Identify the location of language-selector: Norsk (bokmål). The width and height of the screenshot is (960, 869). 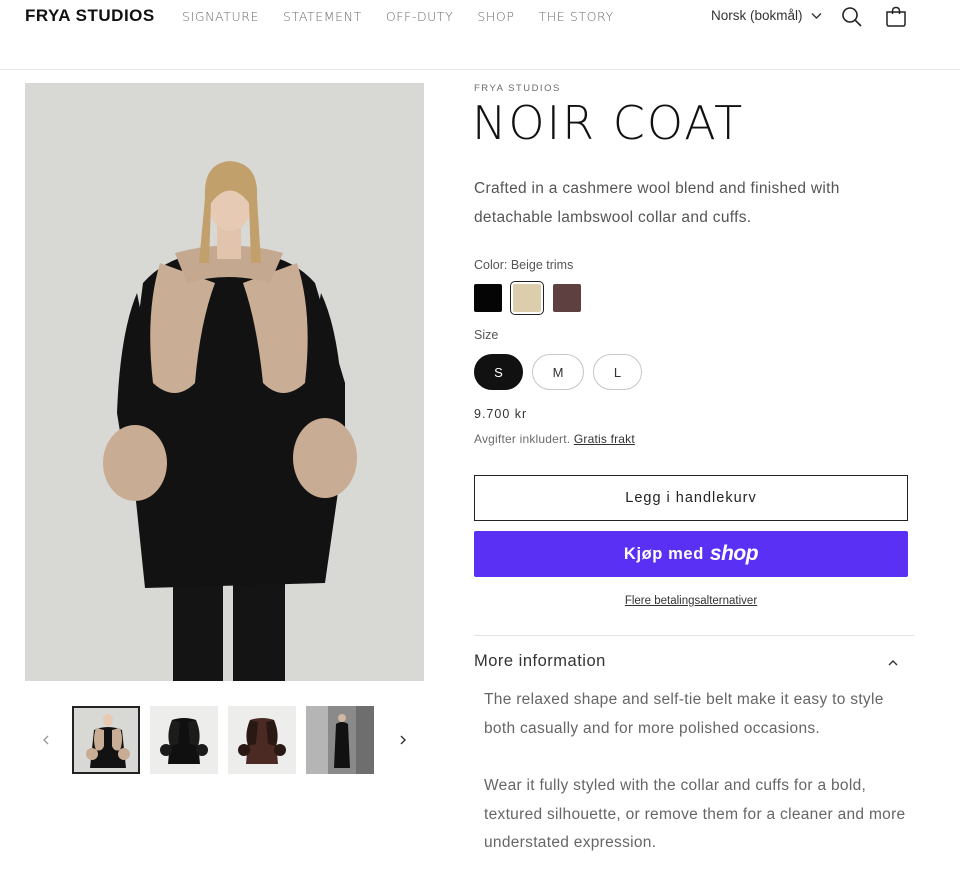
(766, 15).